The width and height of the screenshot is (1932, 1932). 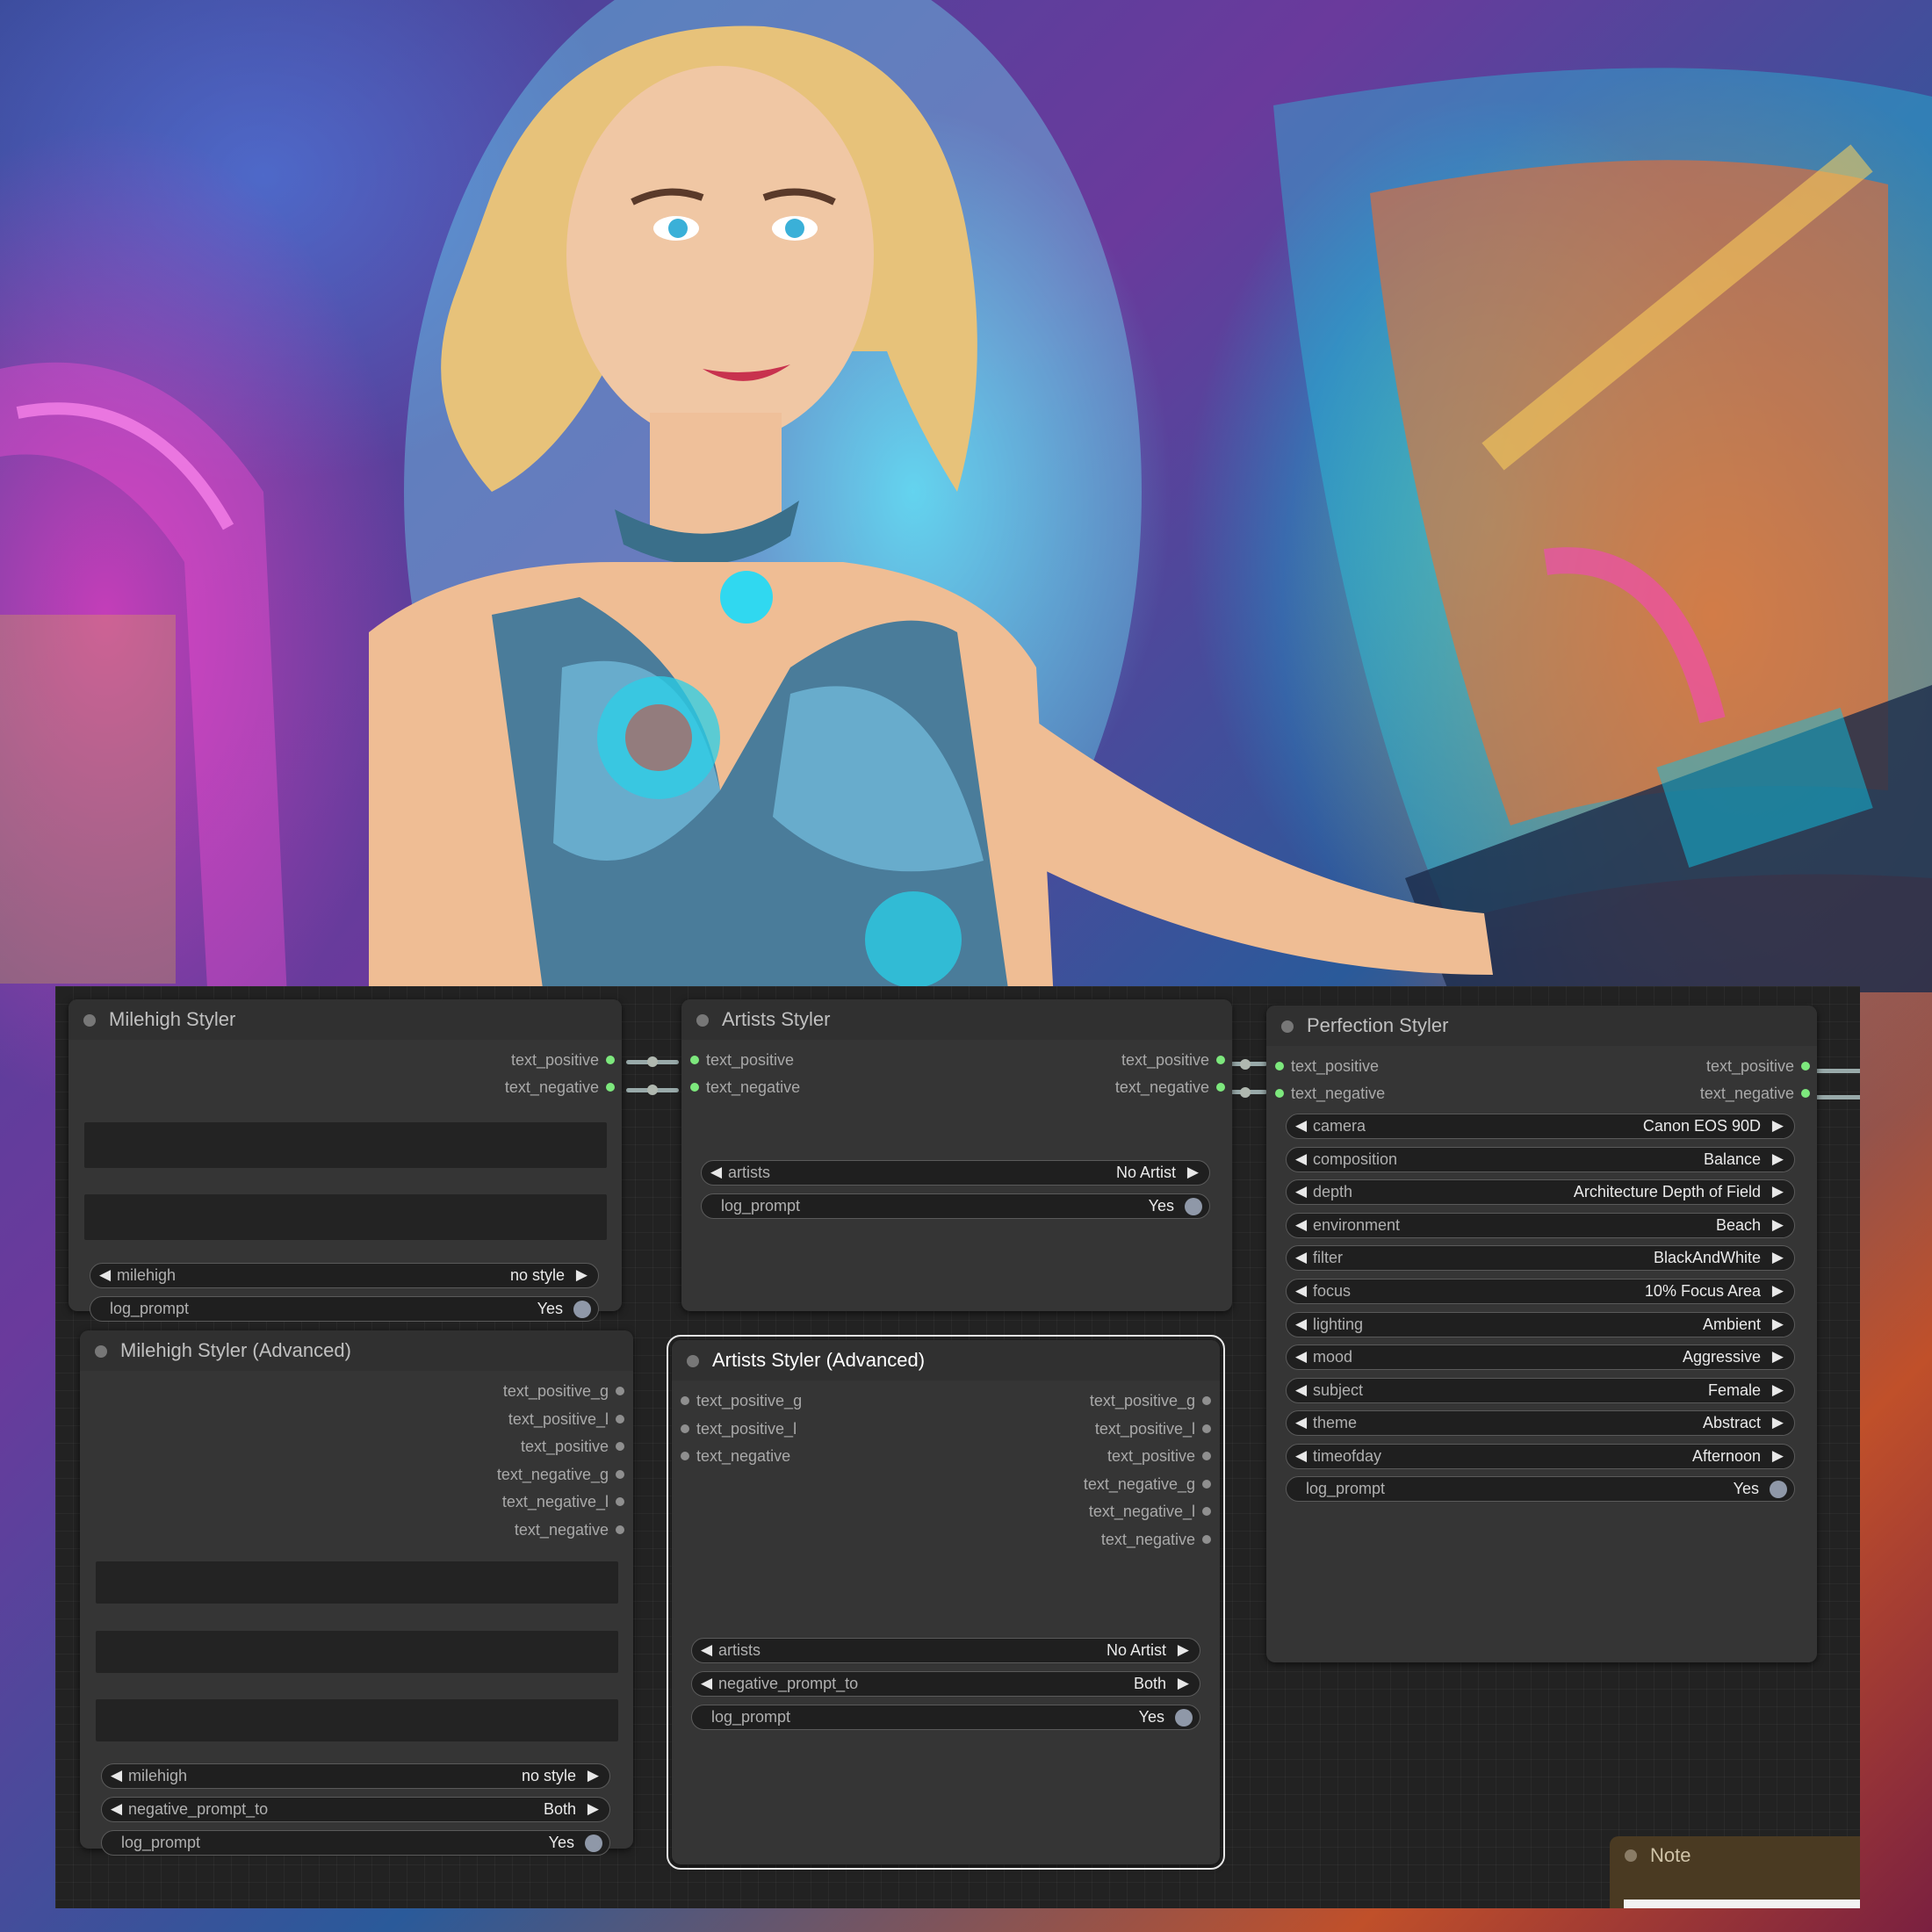 What do you see at coordinates (946, 1360) in the screenshot?
I see `node-title: Artists Styler (Advanced)` at bounding box center [946, 1360].